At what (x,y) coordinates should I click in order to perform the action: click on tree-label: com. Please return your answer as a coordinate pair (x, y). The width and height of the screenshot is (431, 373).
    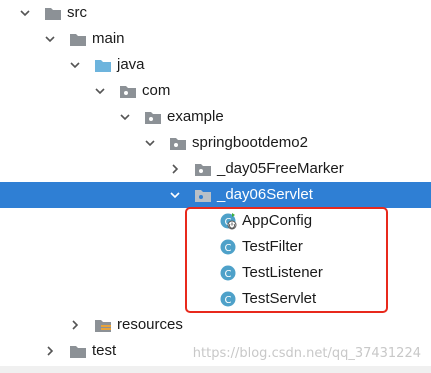
    Looking at the image, I should click on (156, 90).